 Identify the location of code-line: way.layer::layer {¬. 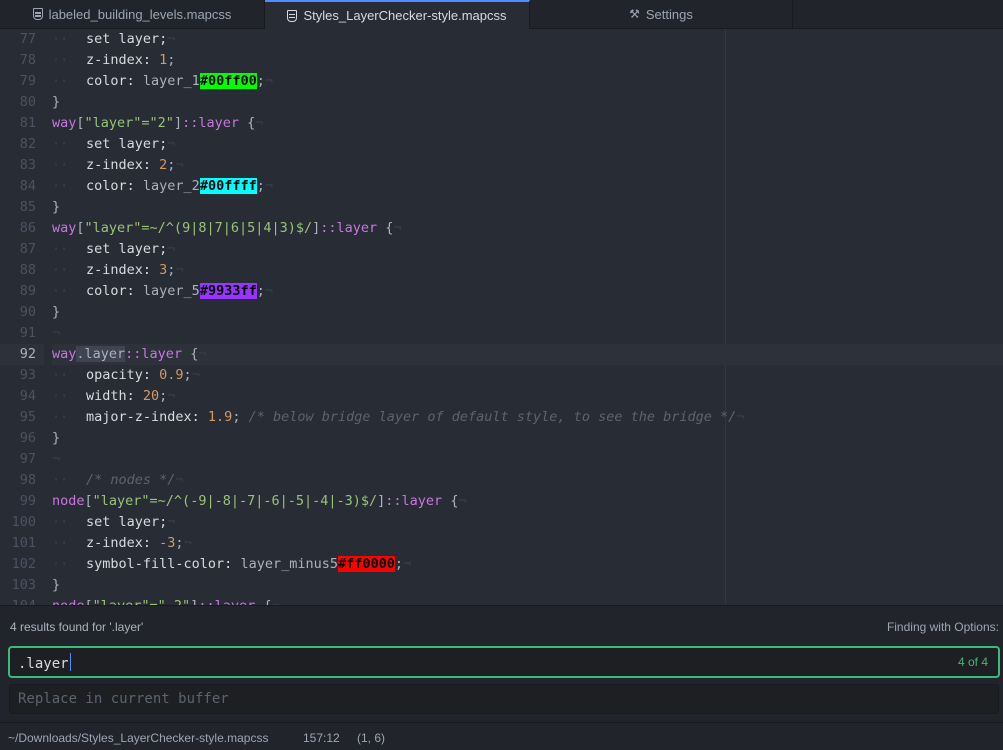
(527, 354).